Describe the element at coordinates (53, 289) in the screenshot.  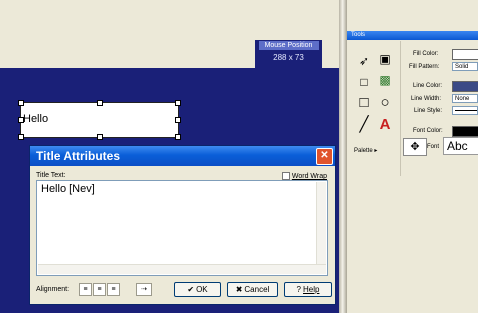
I see `alignment-label: Alignment:` at that location.